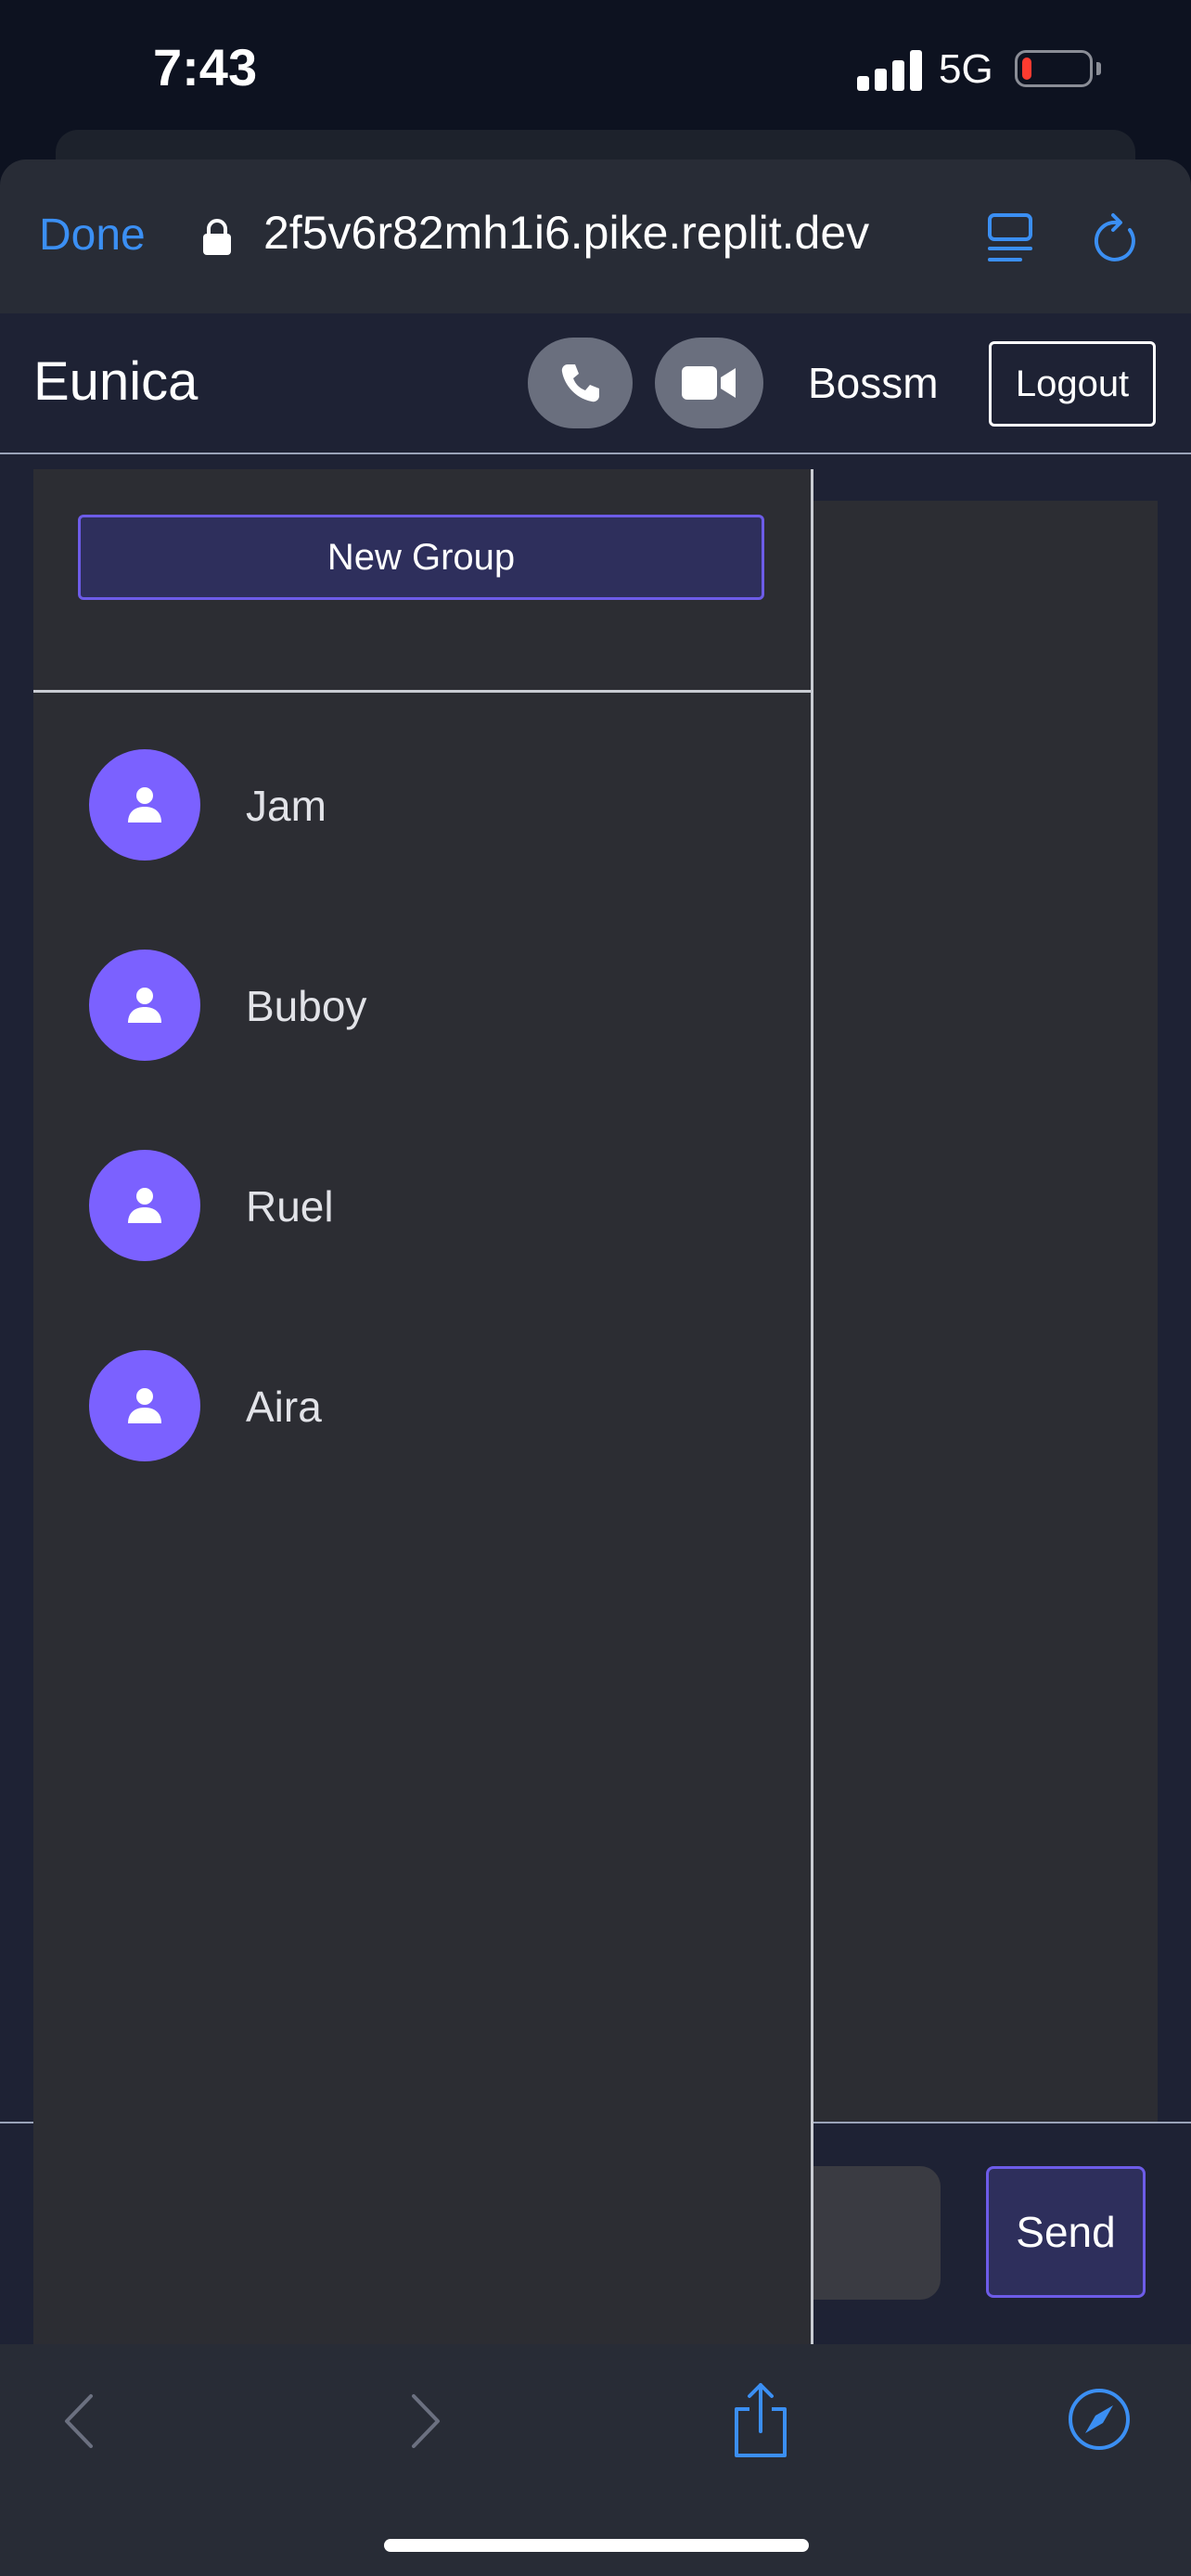 The image size is (1191, 2576). Describe the element at coordinates (1073, 384) in the screenshot. I see `logout-button: Logout` at that location.